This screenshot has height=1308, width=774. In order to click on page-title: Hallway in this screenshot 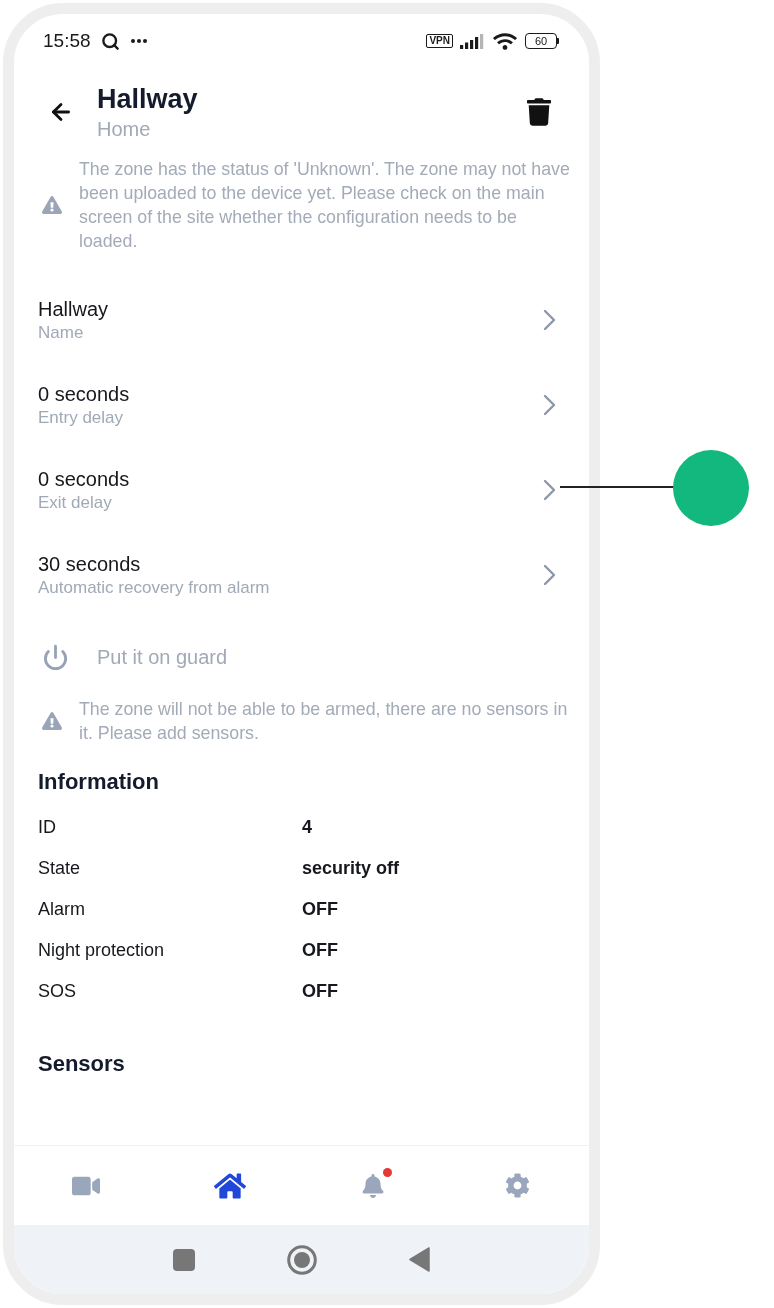, I will do `click(147, 99)`.